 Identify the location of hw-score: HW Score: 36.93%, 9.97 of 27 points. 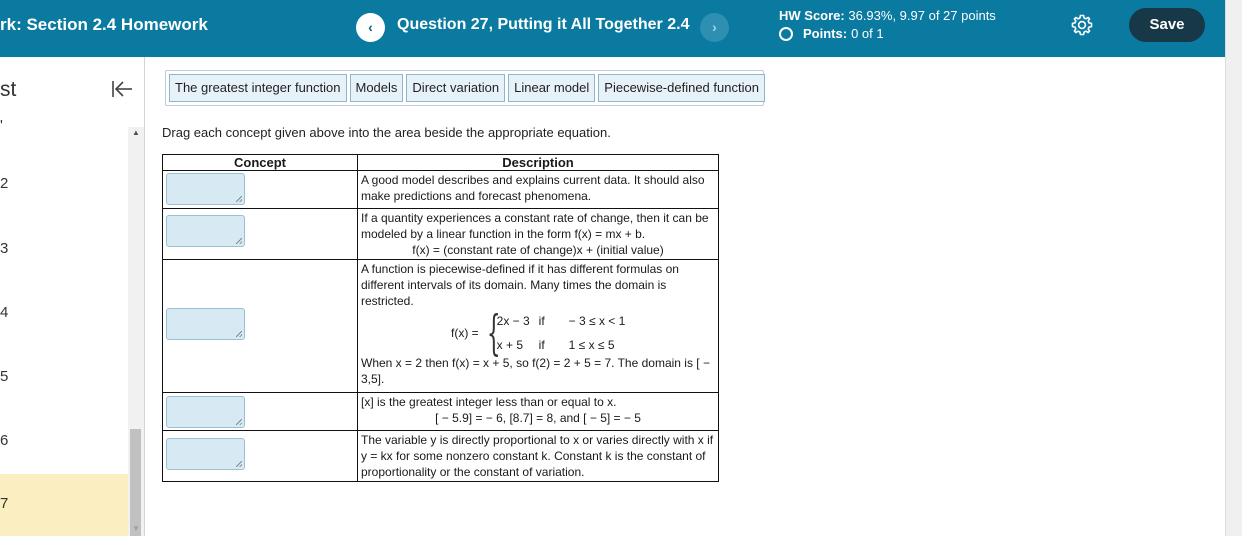
(887, 15).